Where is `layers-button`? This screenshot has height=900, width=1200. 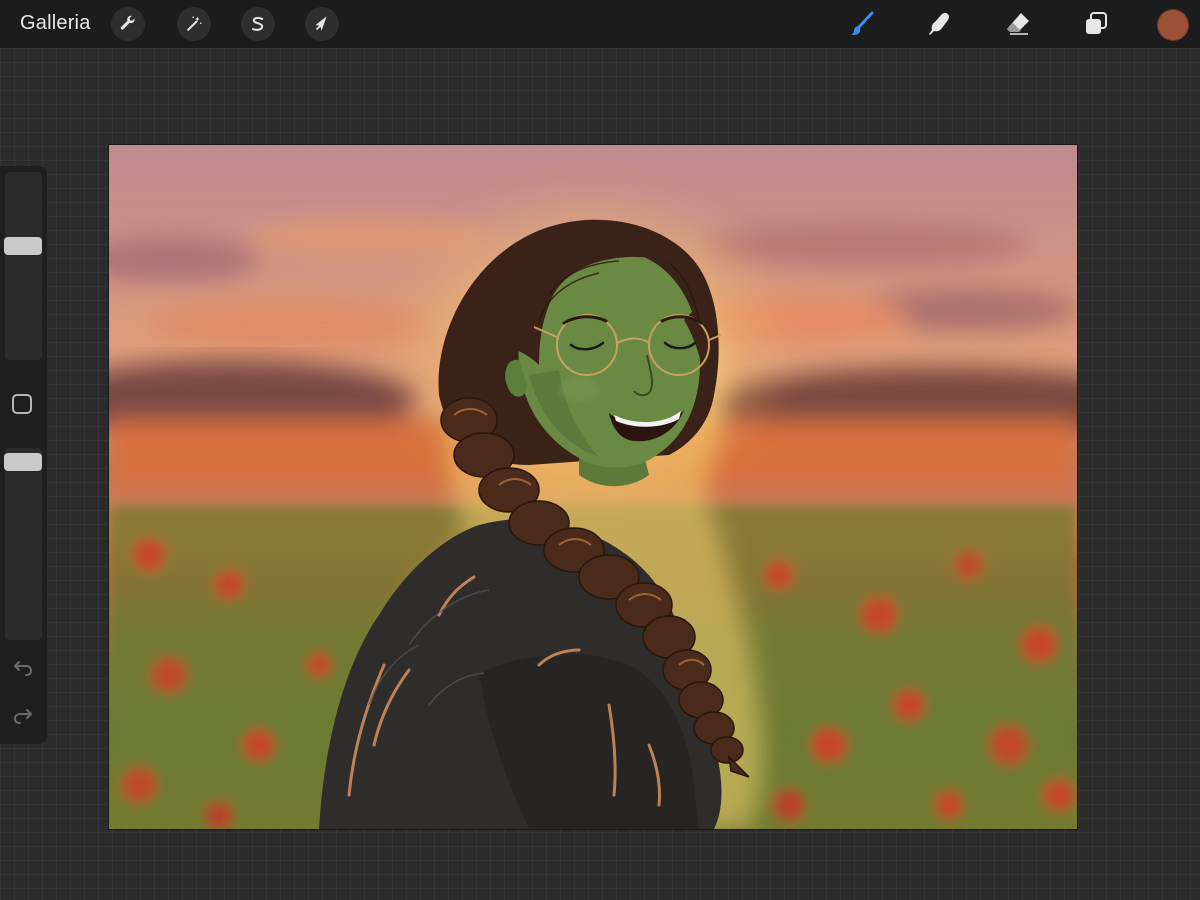 layers-button is located at coordinates (1096, 24).